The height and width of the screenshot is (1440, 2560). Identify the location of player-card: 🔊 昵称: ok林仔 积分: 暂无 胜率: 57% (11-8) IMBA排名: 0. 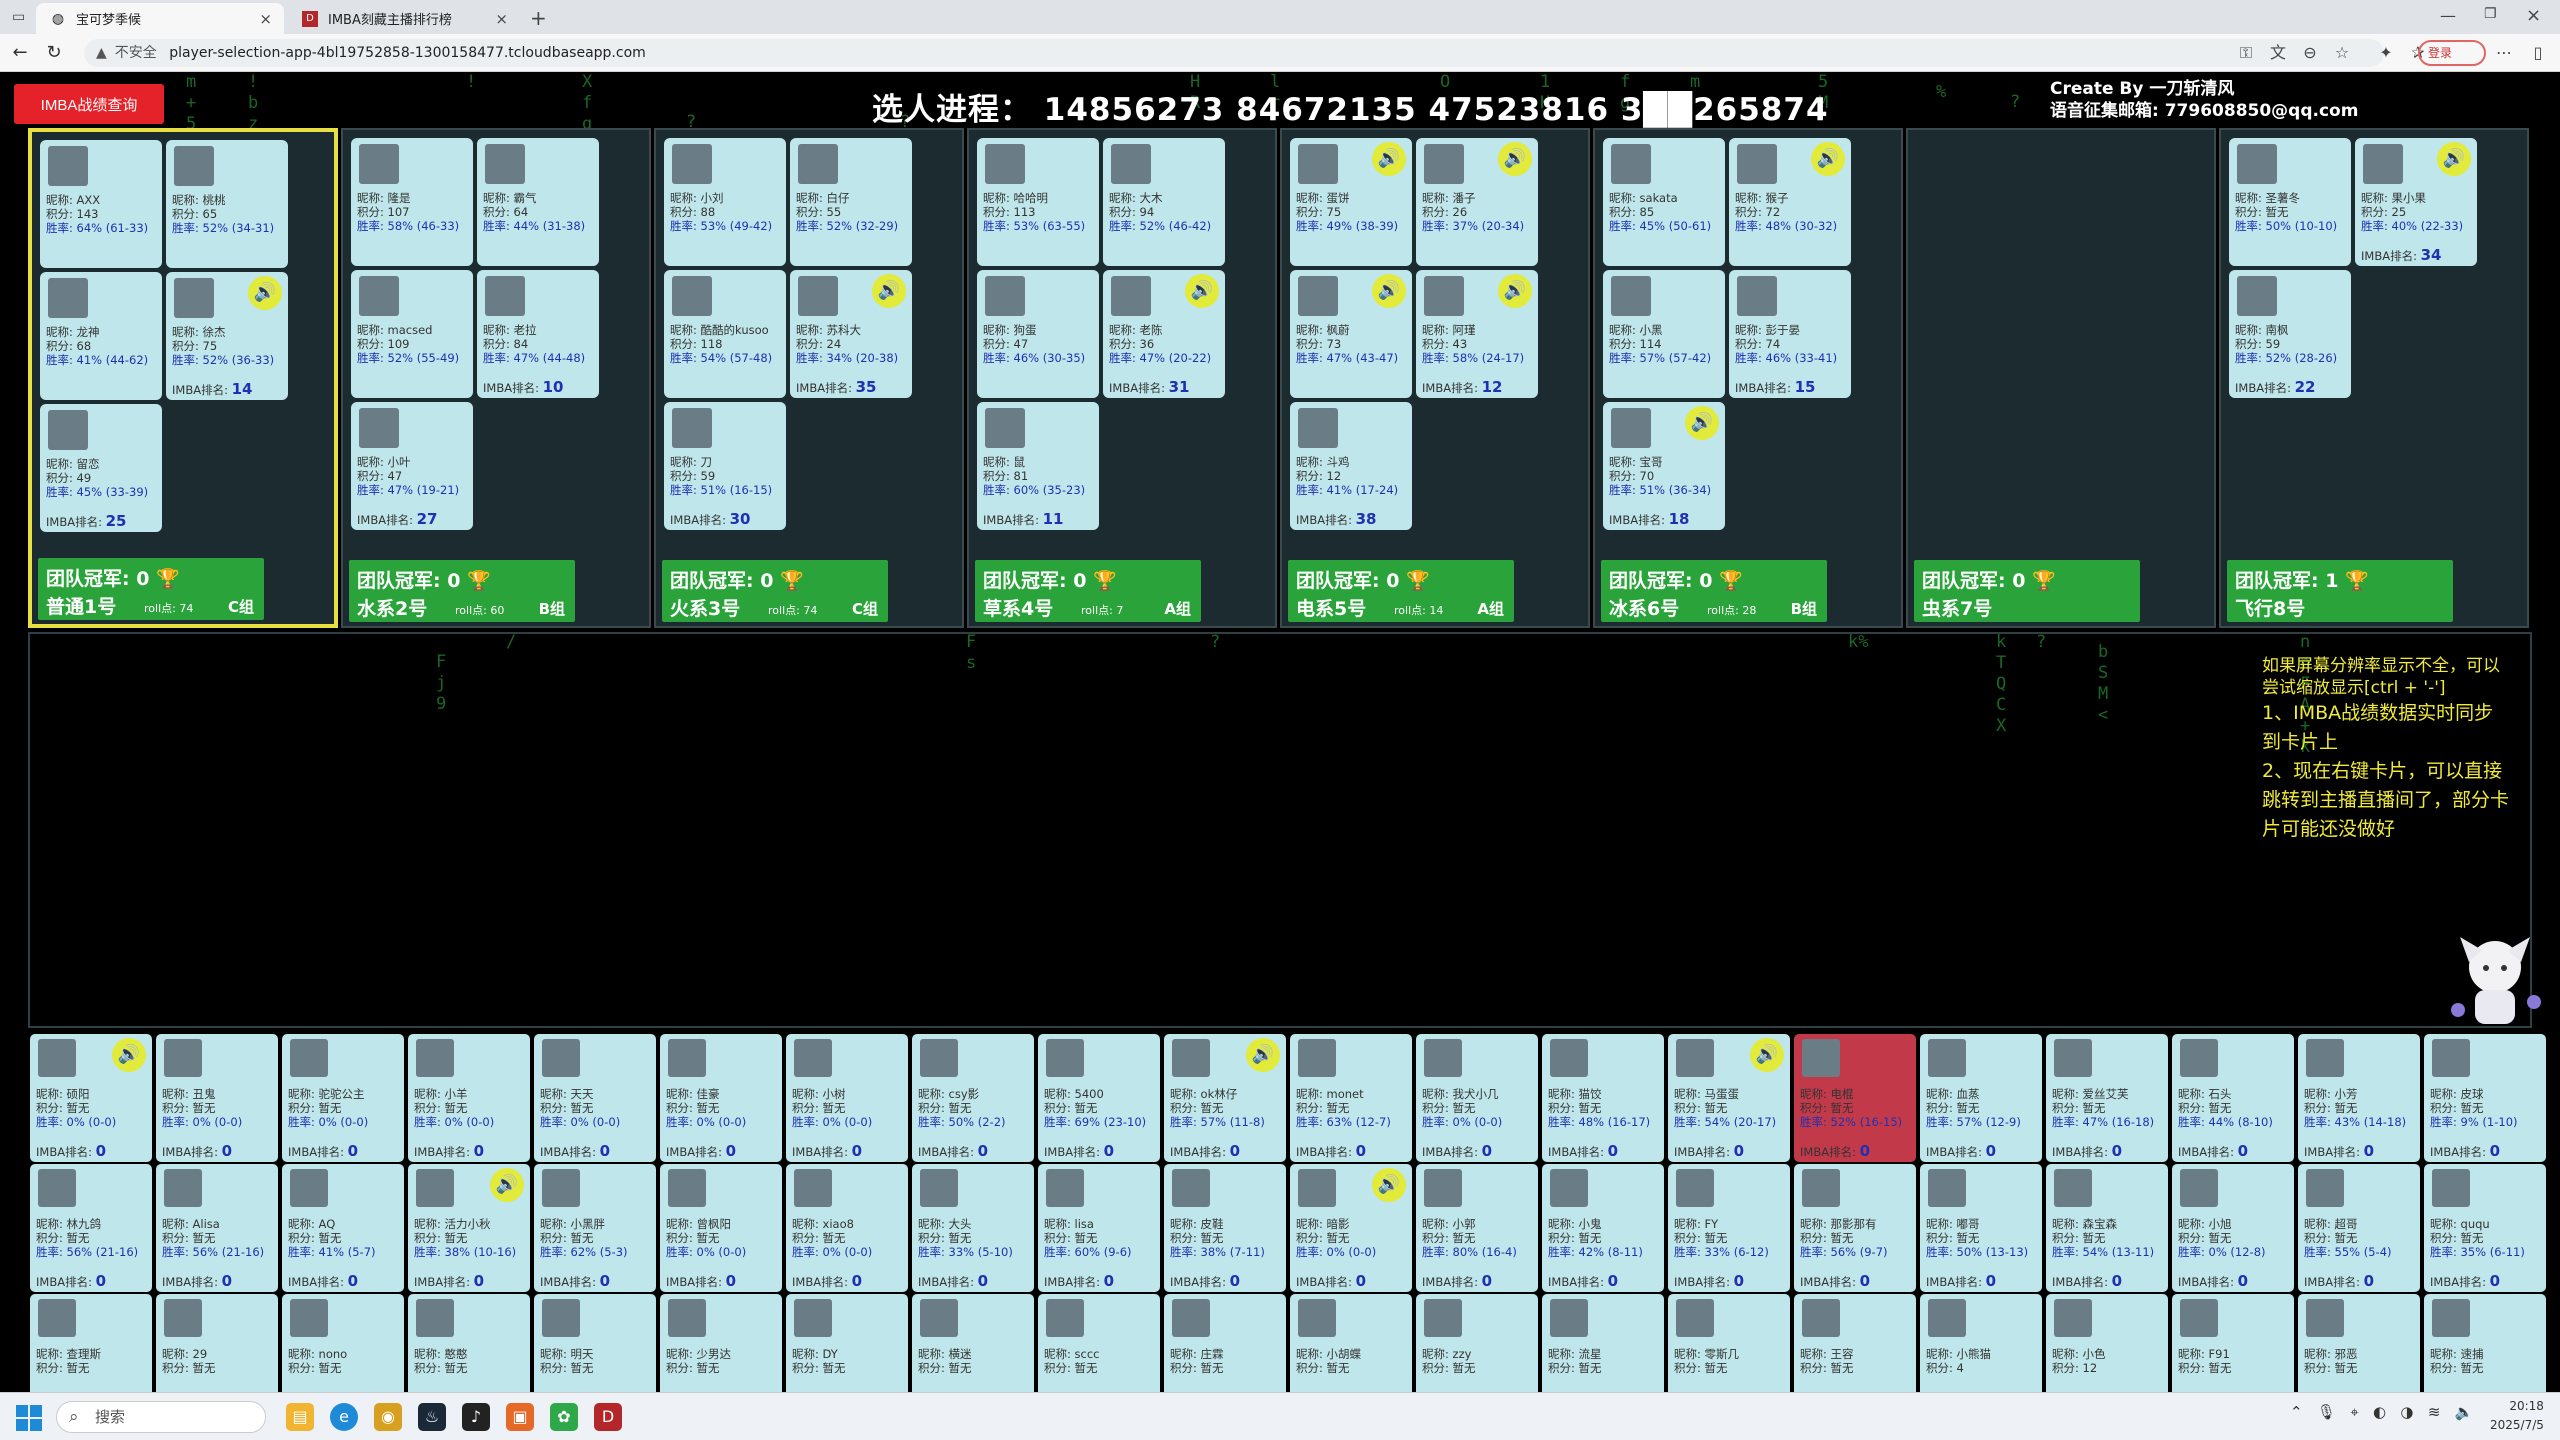
(1225, 1098).